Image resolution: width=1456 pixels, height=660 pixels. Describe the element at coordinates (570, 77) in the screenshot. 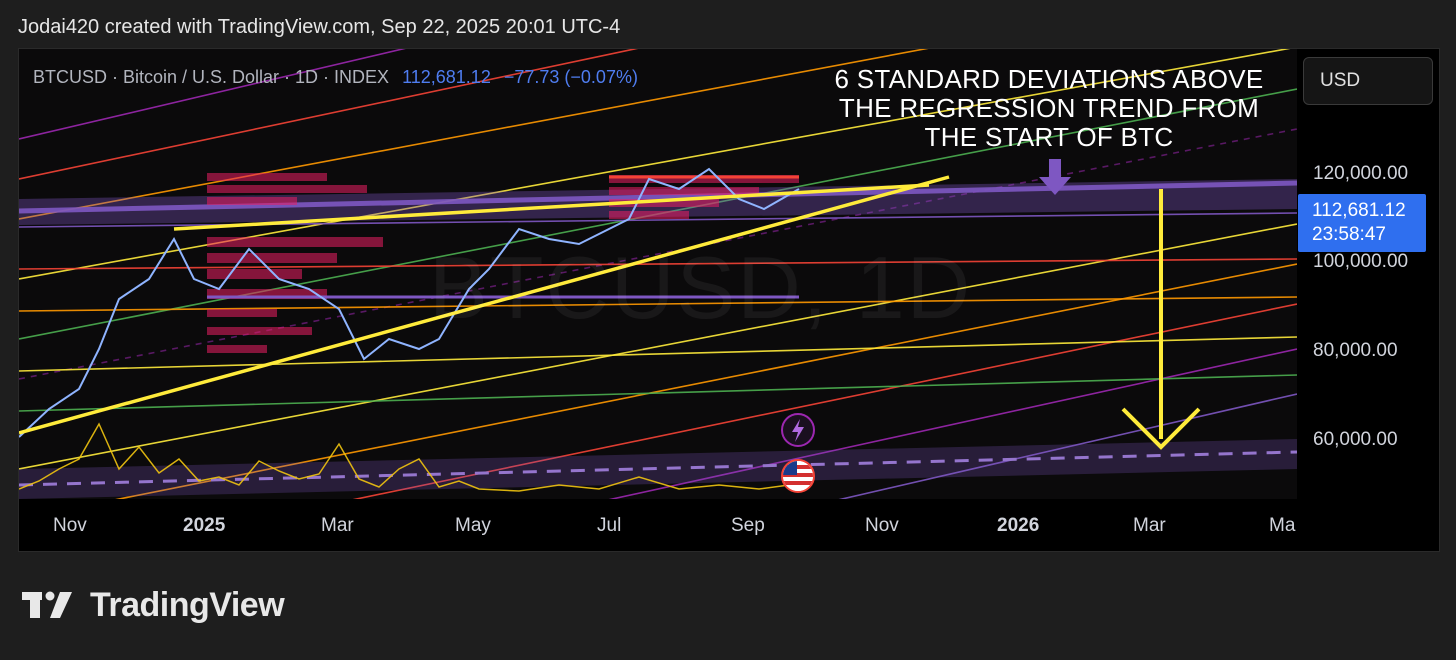

I see `price-change: −77.73 (−0.07%)` at that location.